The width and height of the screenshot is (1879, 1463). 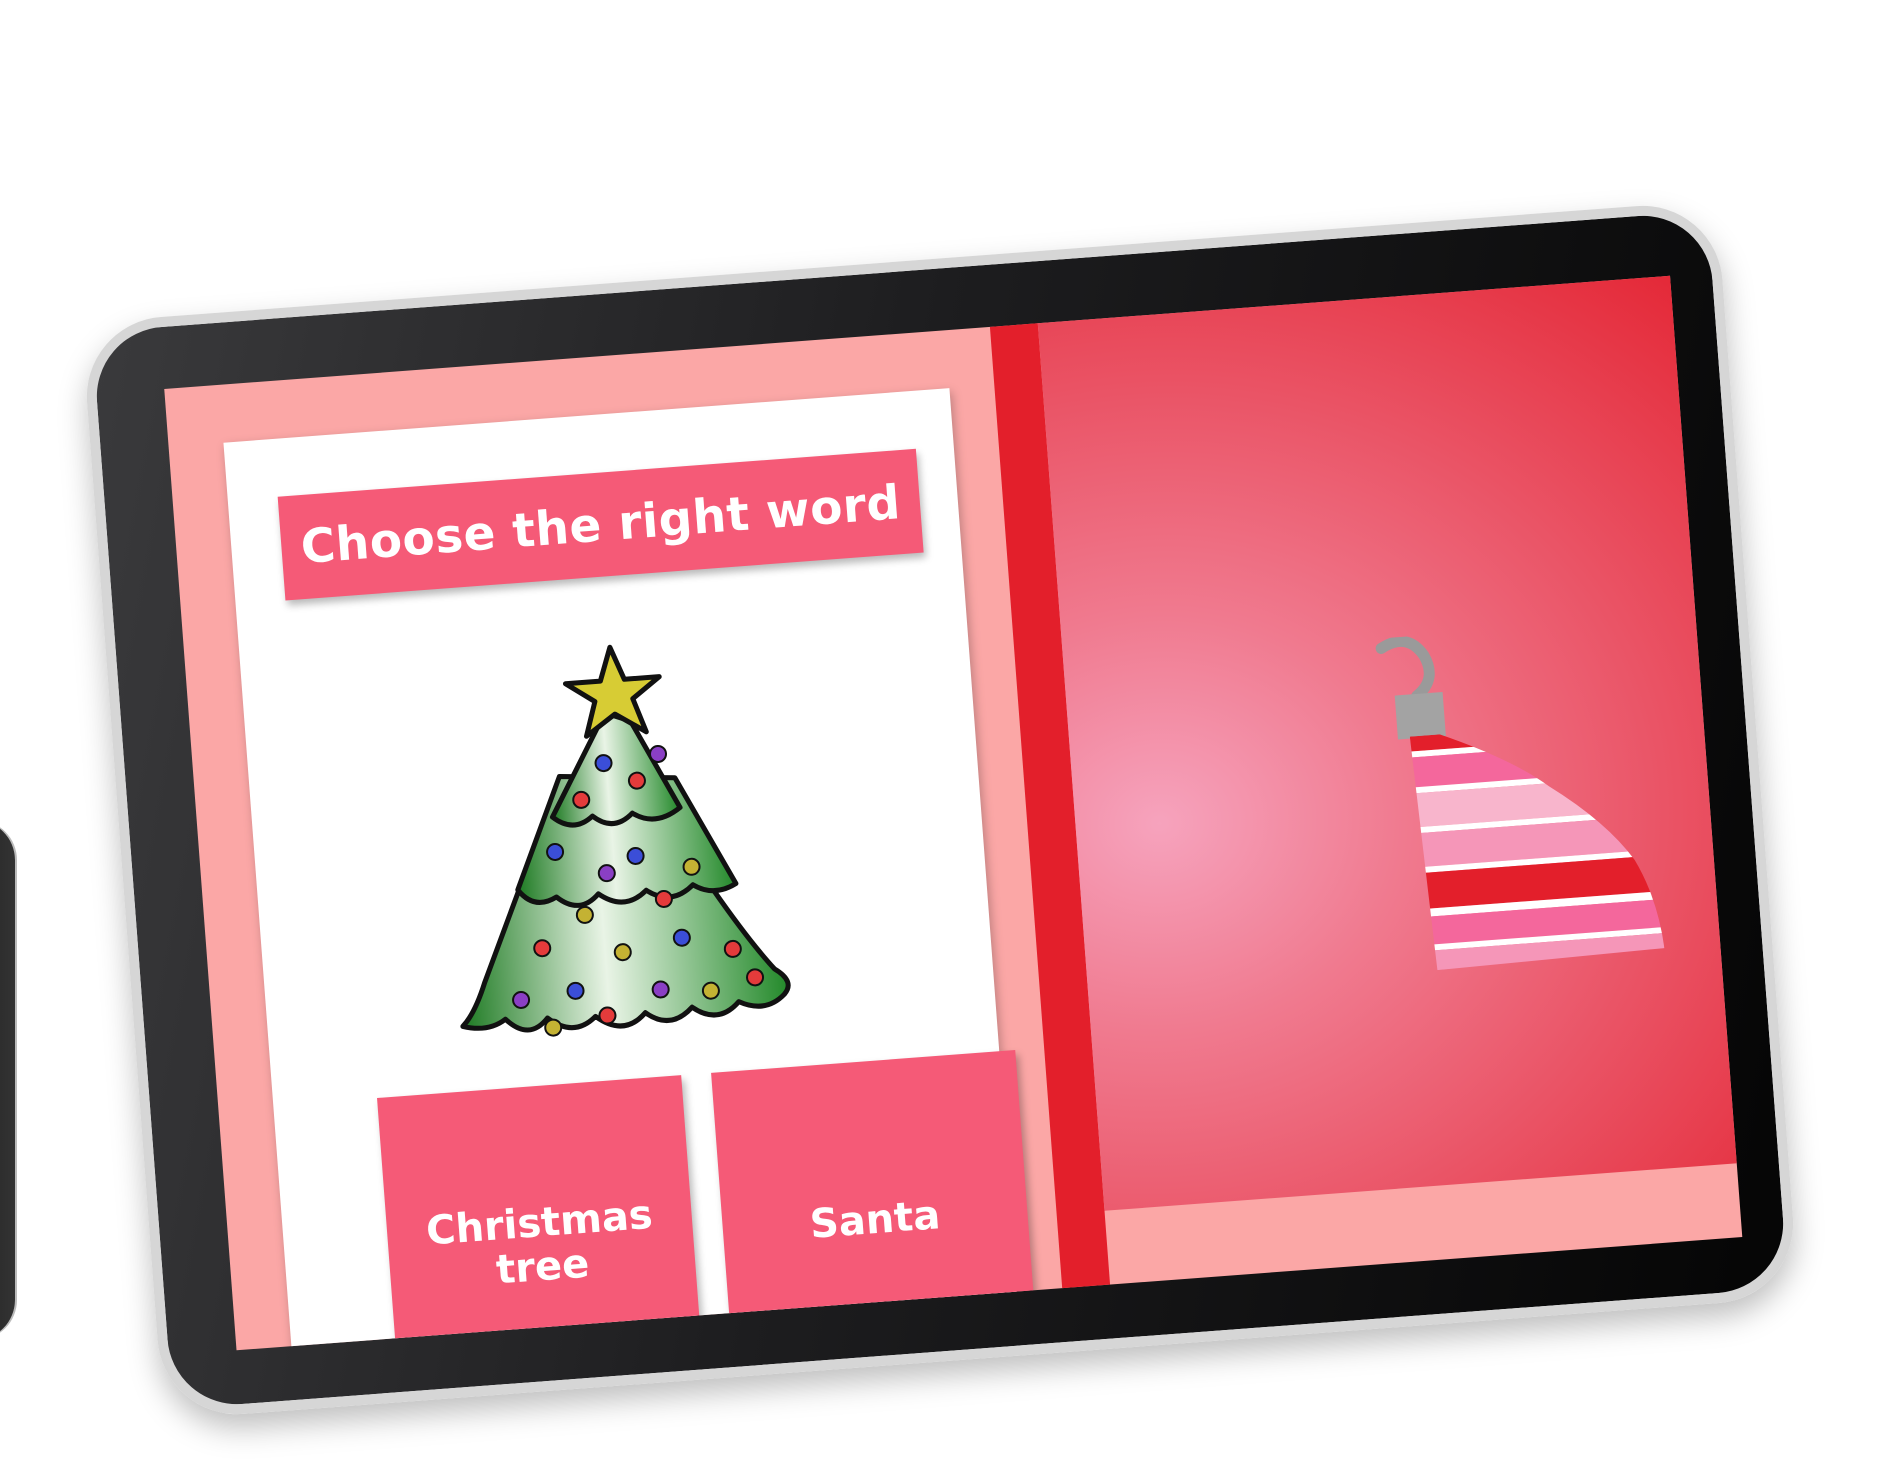 What do you see at coordinates (875, 1220) in the screenshot?
I see `choice-label: Santa` at bounding box center [875, 1220].